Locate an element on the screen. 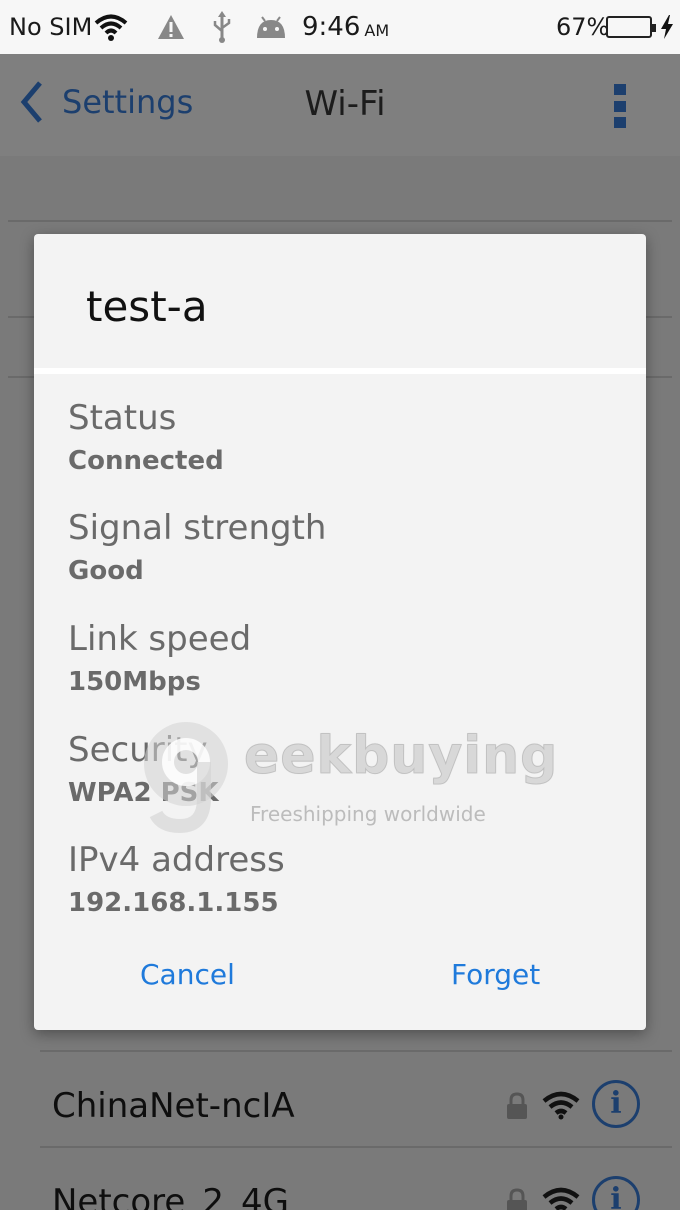 The width and height of the screenshot is (680, 1210). status-field: Status Connected is located at coordinates (146, 437).